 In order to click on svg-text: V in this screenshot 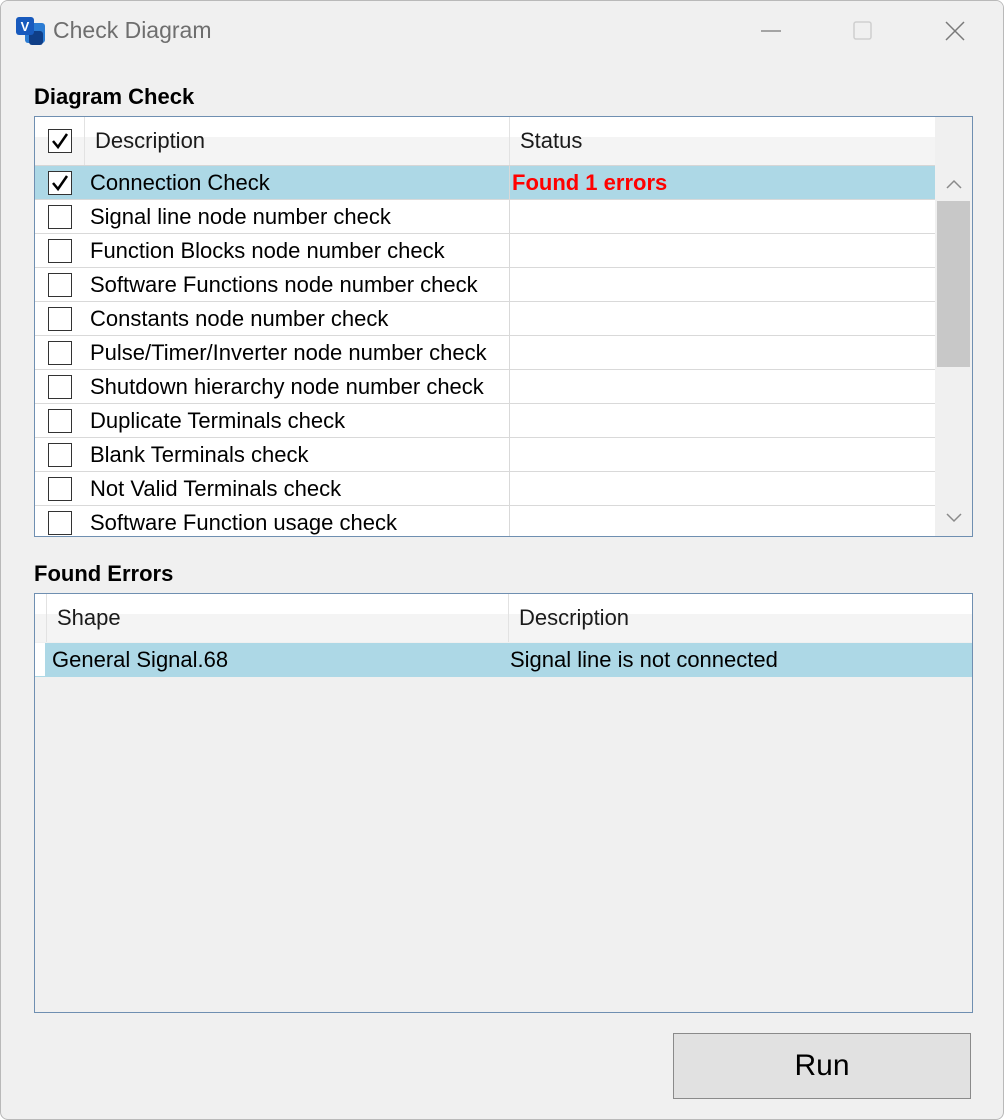, I will do `click(25, 26)`.